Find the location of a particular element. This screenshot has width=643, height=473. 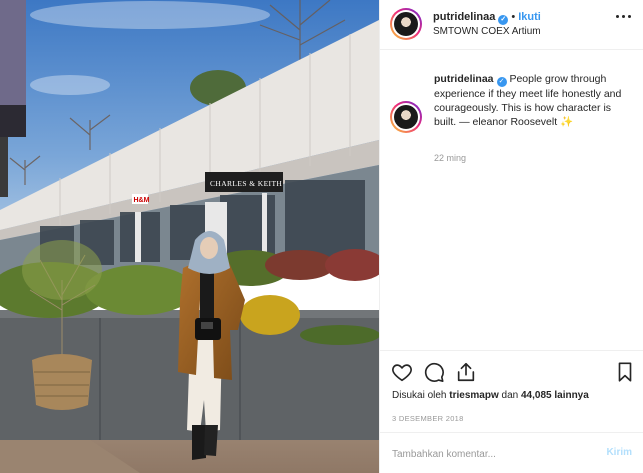

sparkle-emoji: ✨ is located at coordinates (567, 122).